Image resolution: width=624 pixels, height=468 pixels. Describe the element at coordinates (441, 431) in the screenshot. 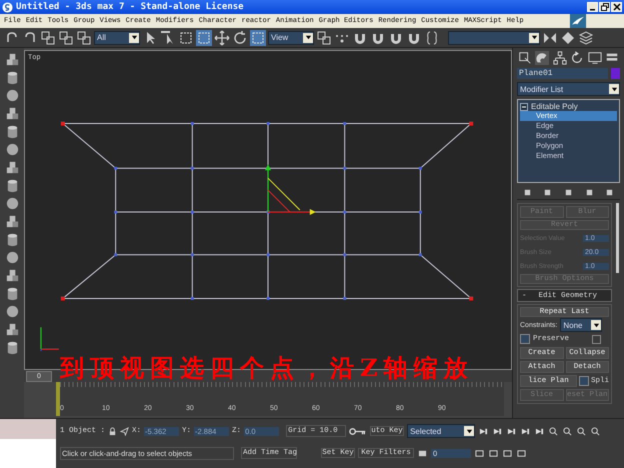

I see `key-mode-dropdown: Selected` at that location.